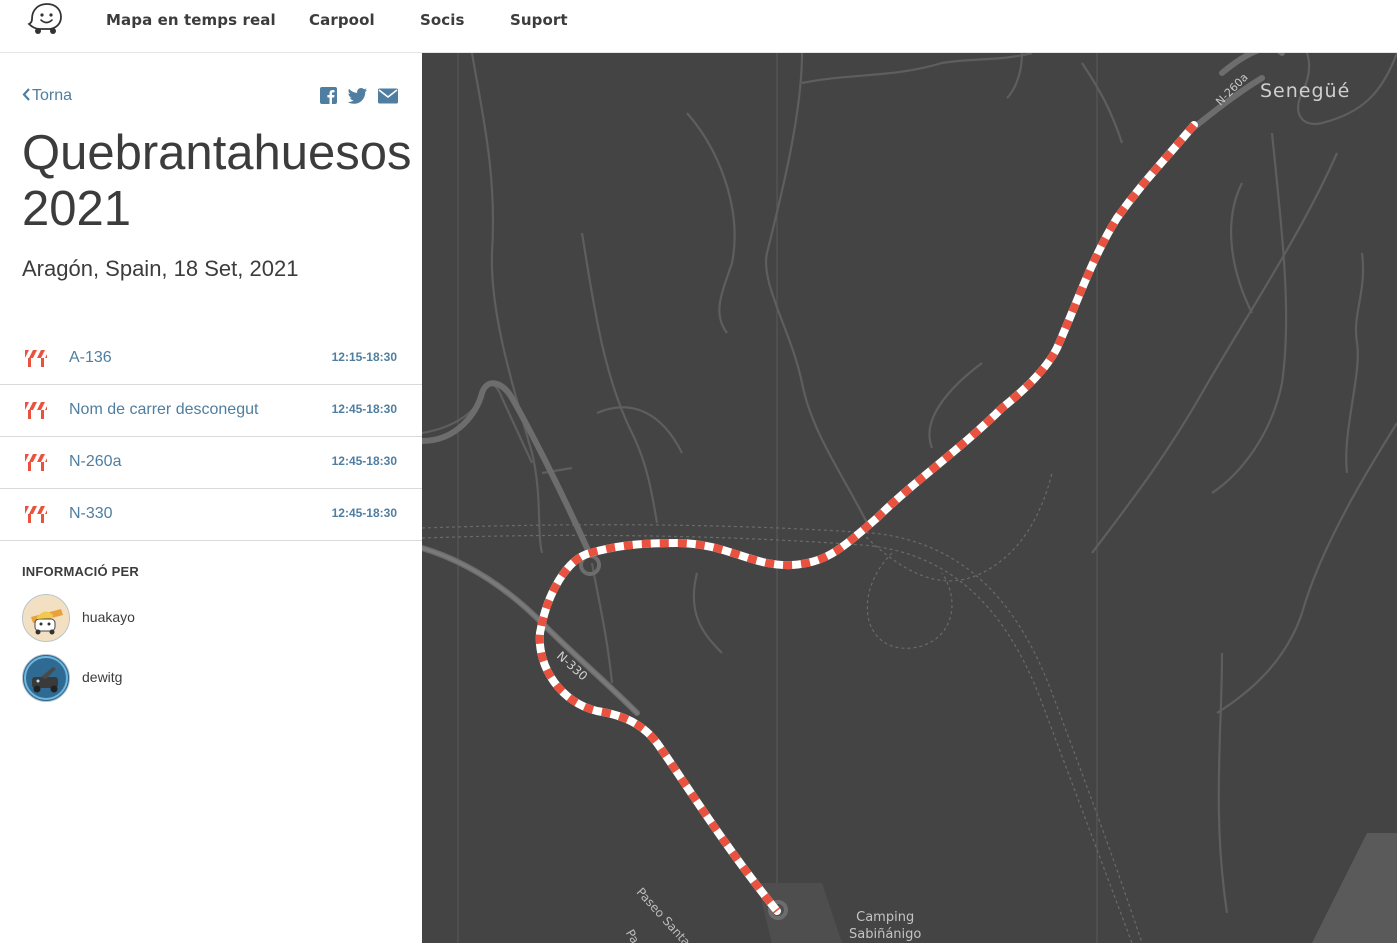 Image resolution: width=1397 pixels, height=943 pixels. What do you see at coordinates (885, 917) in the screenshot?
I see `map-label-camping-line1: Camping` at bounding box center [885, 917].